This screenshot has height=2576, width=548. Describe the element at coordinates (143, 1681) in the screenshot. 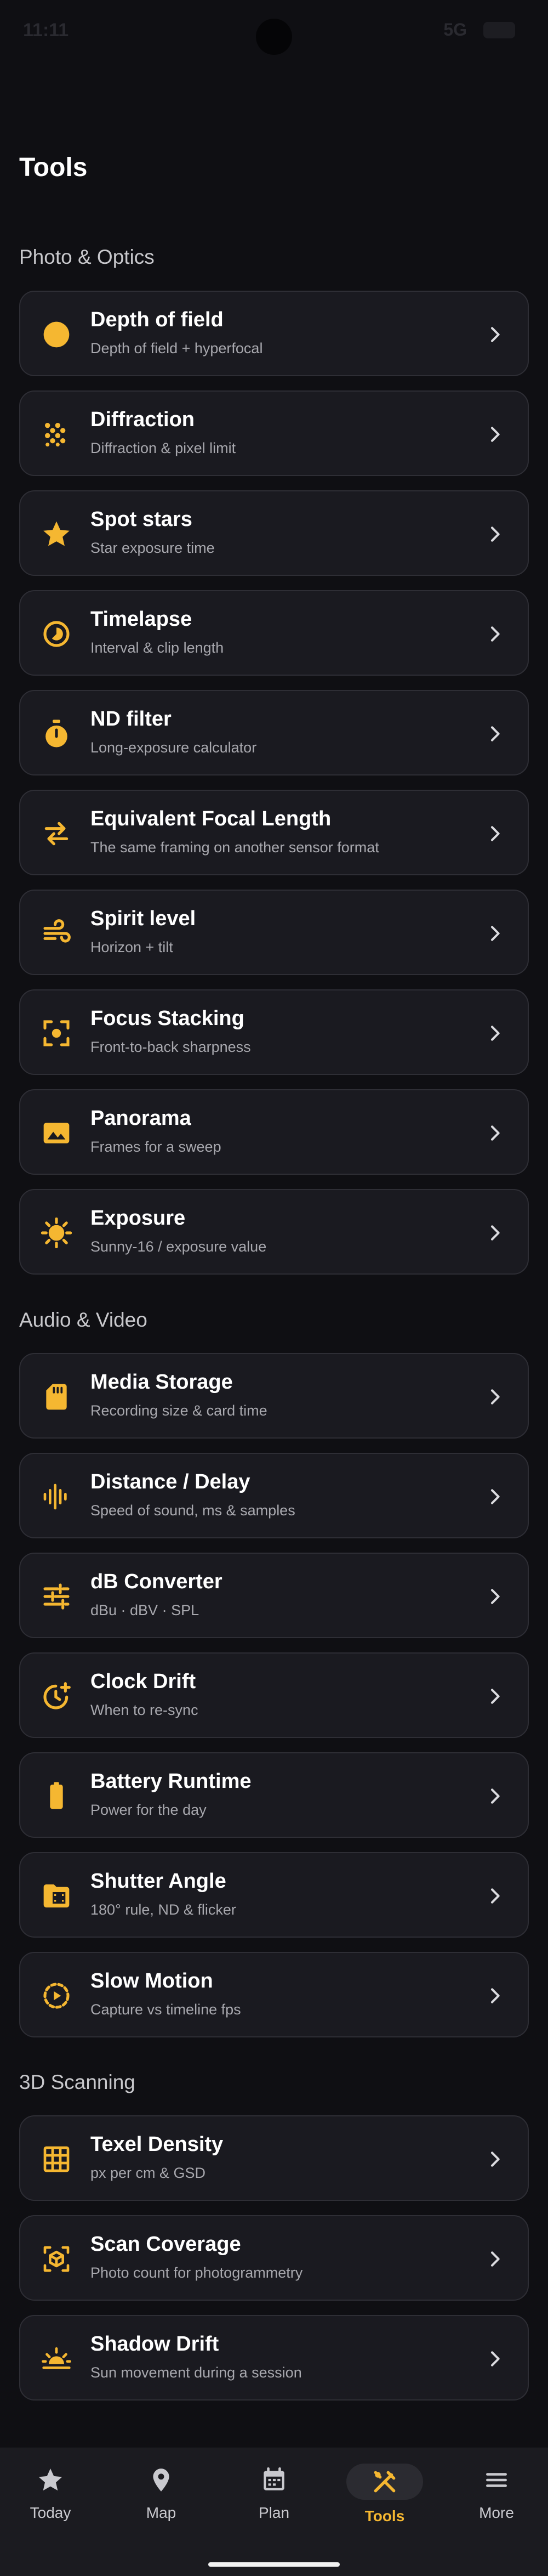

I see `tool-title: Clock Drift` at that location.